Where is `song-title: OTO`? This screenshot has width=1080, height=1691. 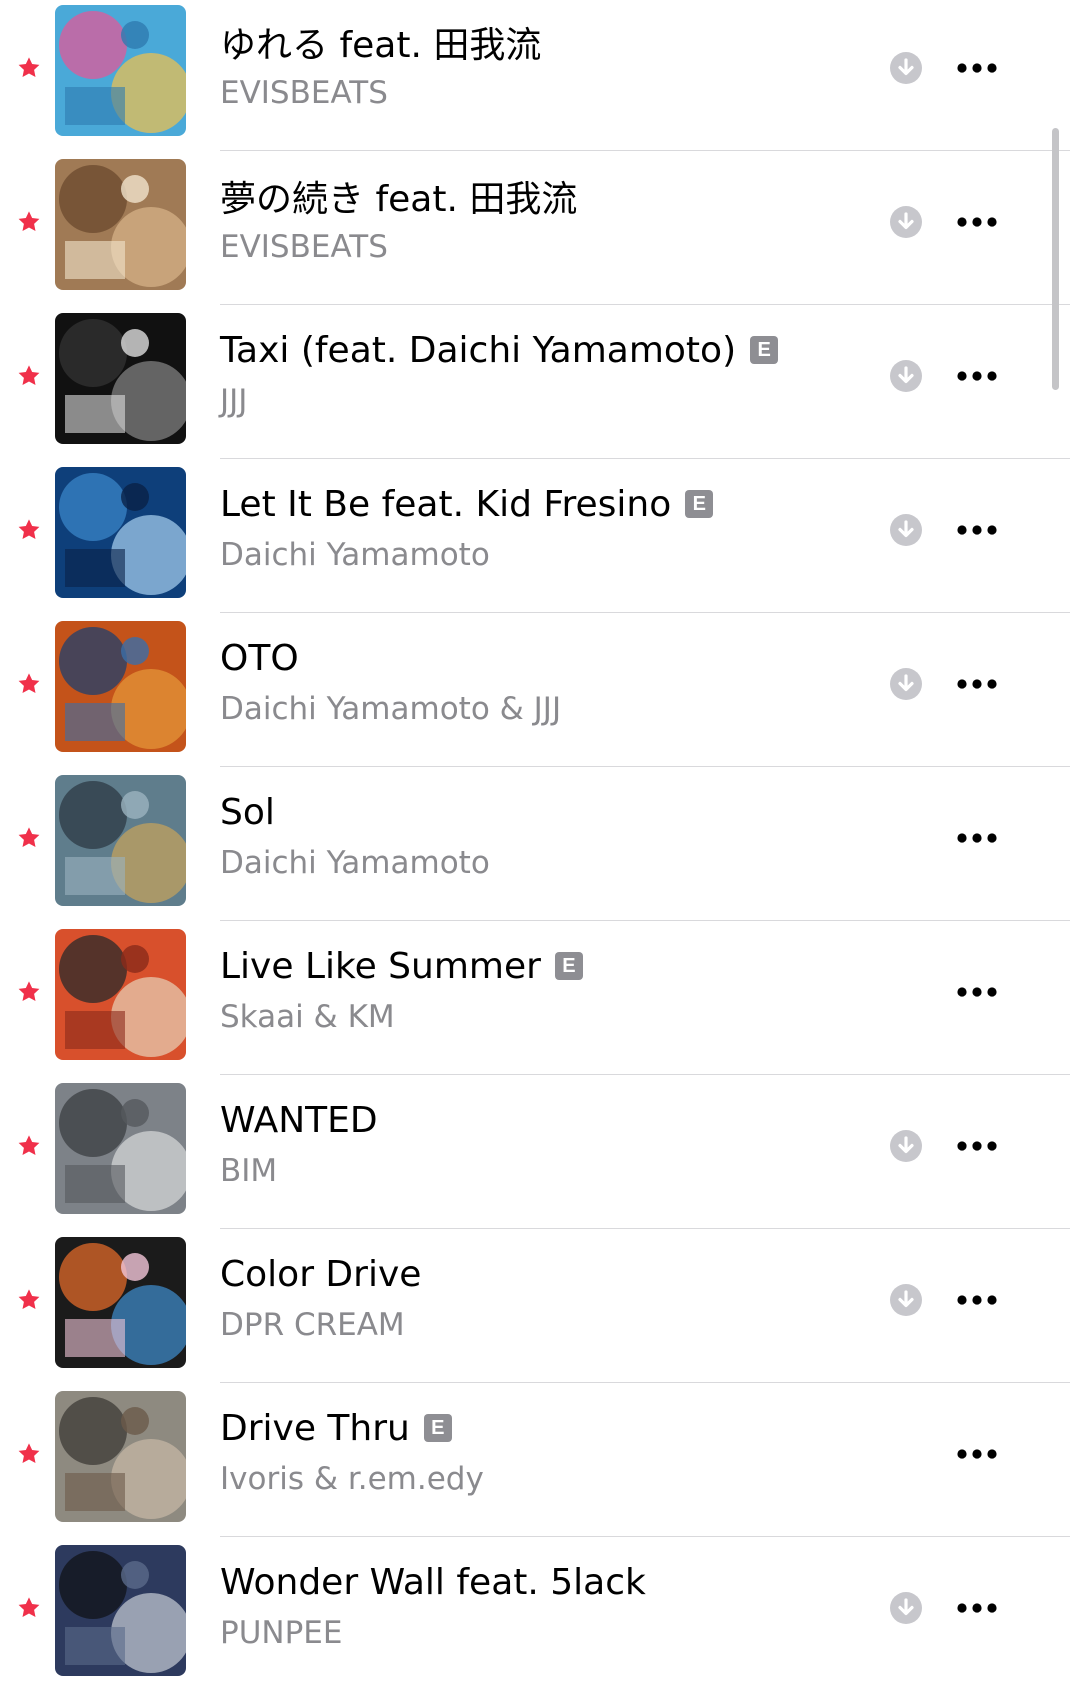 song-title: OTO is located at coordinates (259, 658).